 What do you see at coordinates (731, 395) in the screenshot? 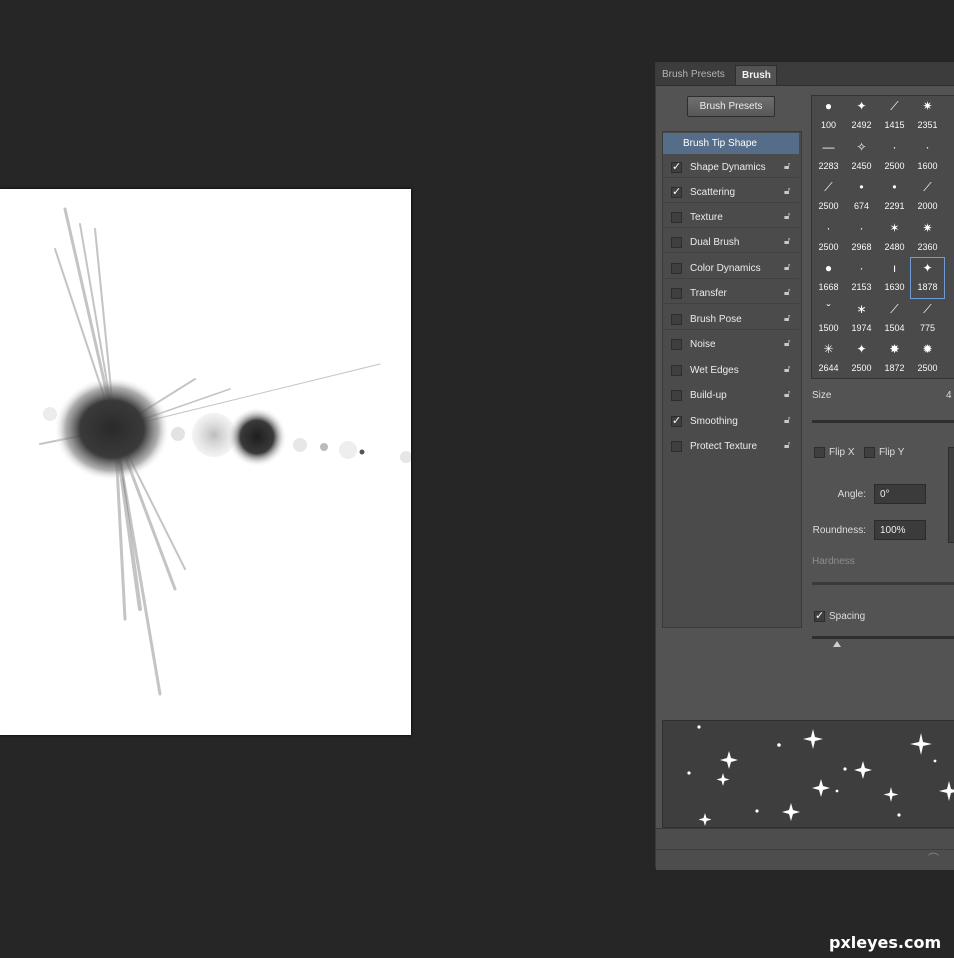
I see `option-build-up: Build-up 🔓︎` at bounding box center [731, 395].